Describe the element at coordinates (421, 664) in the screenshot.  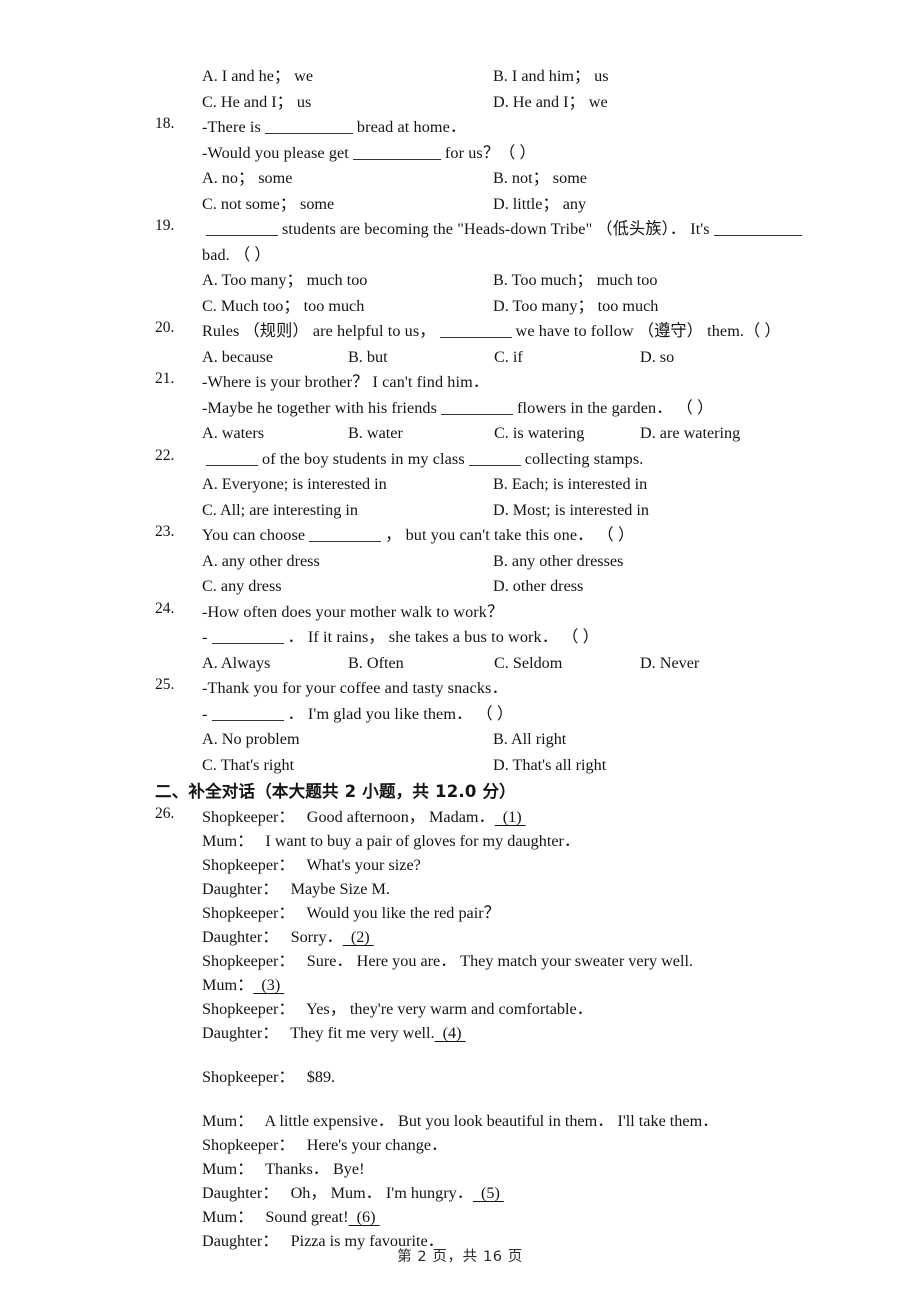
I see `option-b: B. Often` at that location.